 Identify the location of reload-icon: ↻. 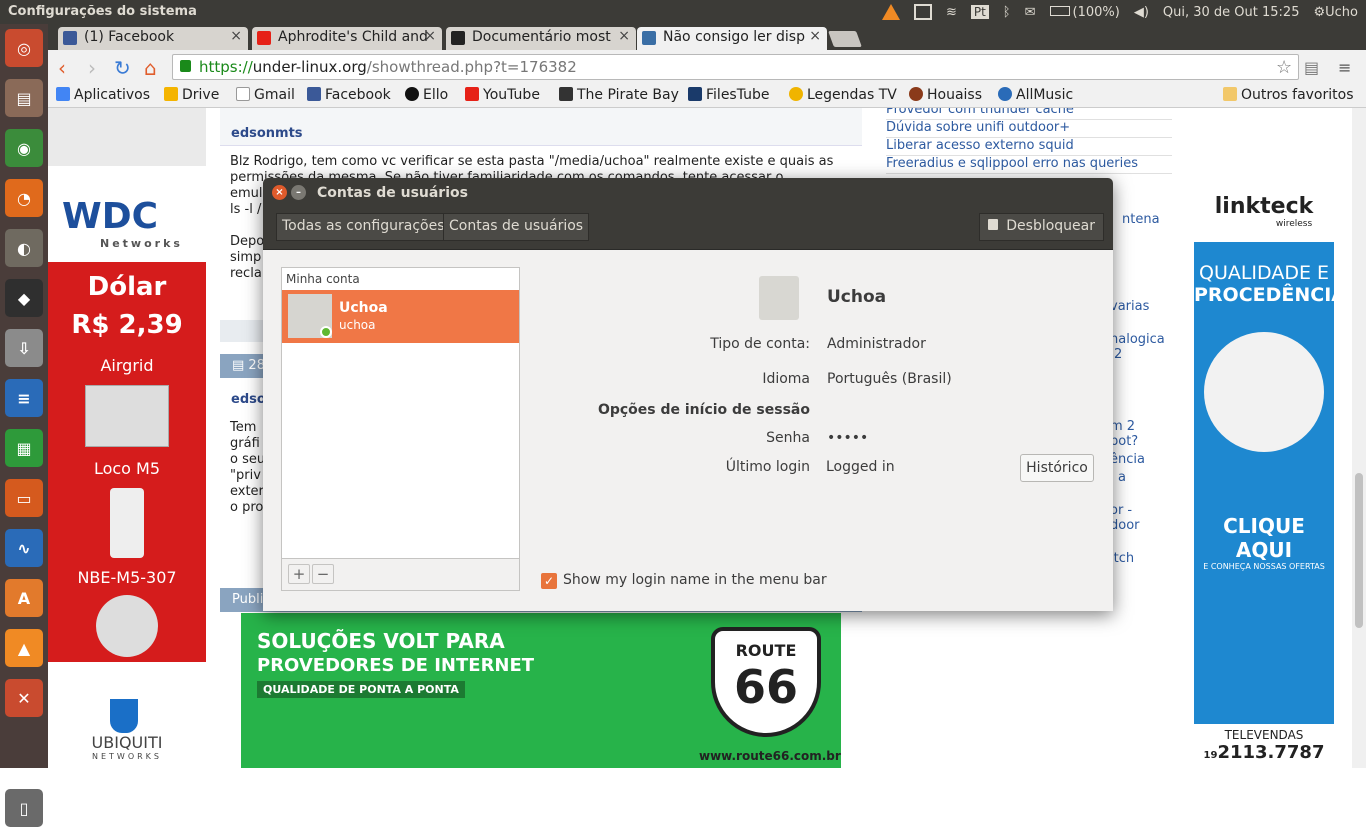
(122, 68).